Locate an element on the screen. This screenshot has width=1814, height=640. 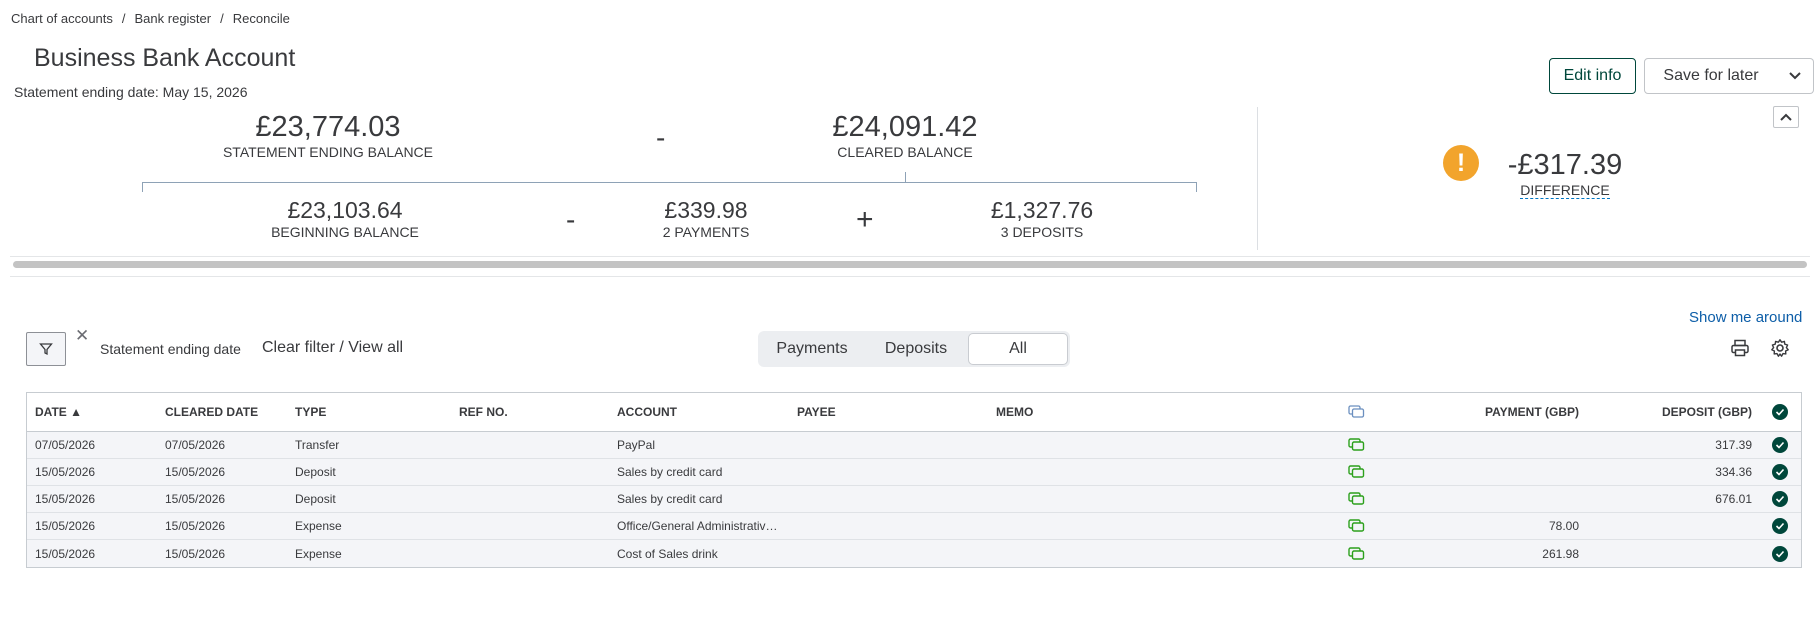
column-header-payment: PAYMENT (GBP) is located at coordinates (1486, 412).